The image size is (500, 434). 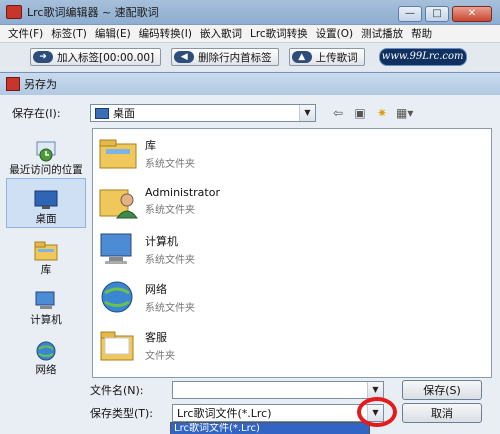 What do you see at coordinates (292, 345) in the screenshot?
I see `file-item: 客服 文件夹` at bounding box center [292, 345].